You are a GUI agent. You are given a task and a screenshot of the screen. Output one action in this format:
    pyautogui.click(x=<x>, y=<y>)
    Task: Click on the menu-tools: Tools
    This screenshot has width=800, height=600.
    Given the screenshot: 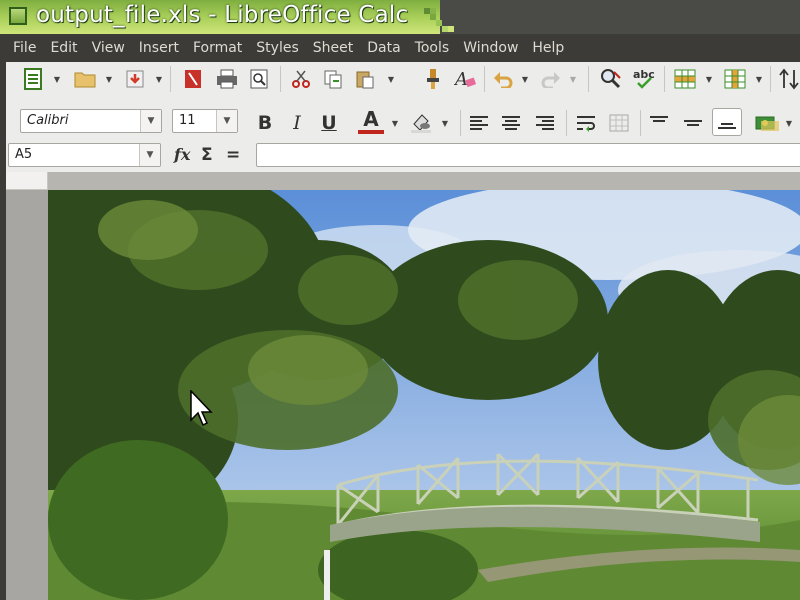 What is the action you would take?
    pyautogui.click(x=432, y=48)
    